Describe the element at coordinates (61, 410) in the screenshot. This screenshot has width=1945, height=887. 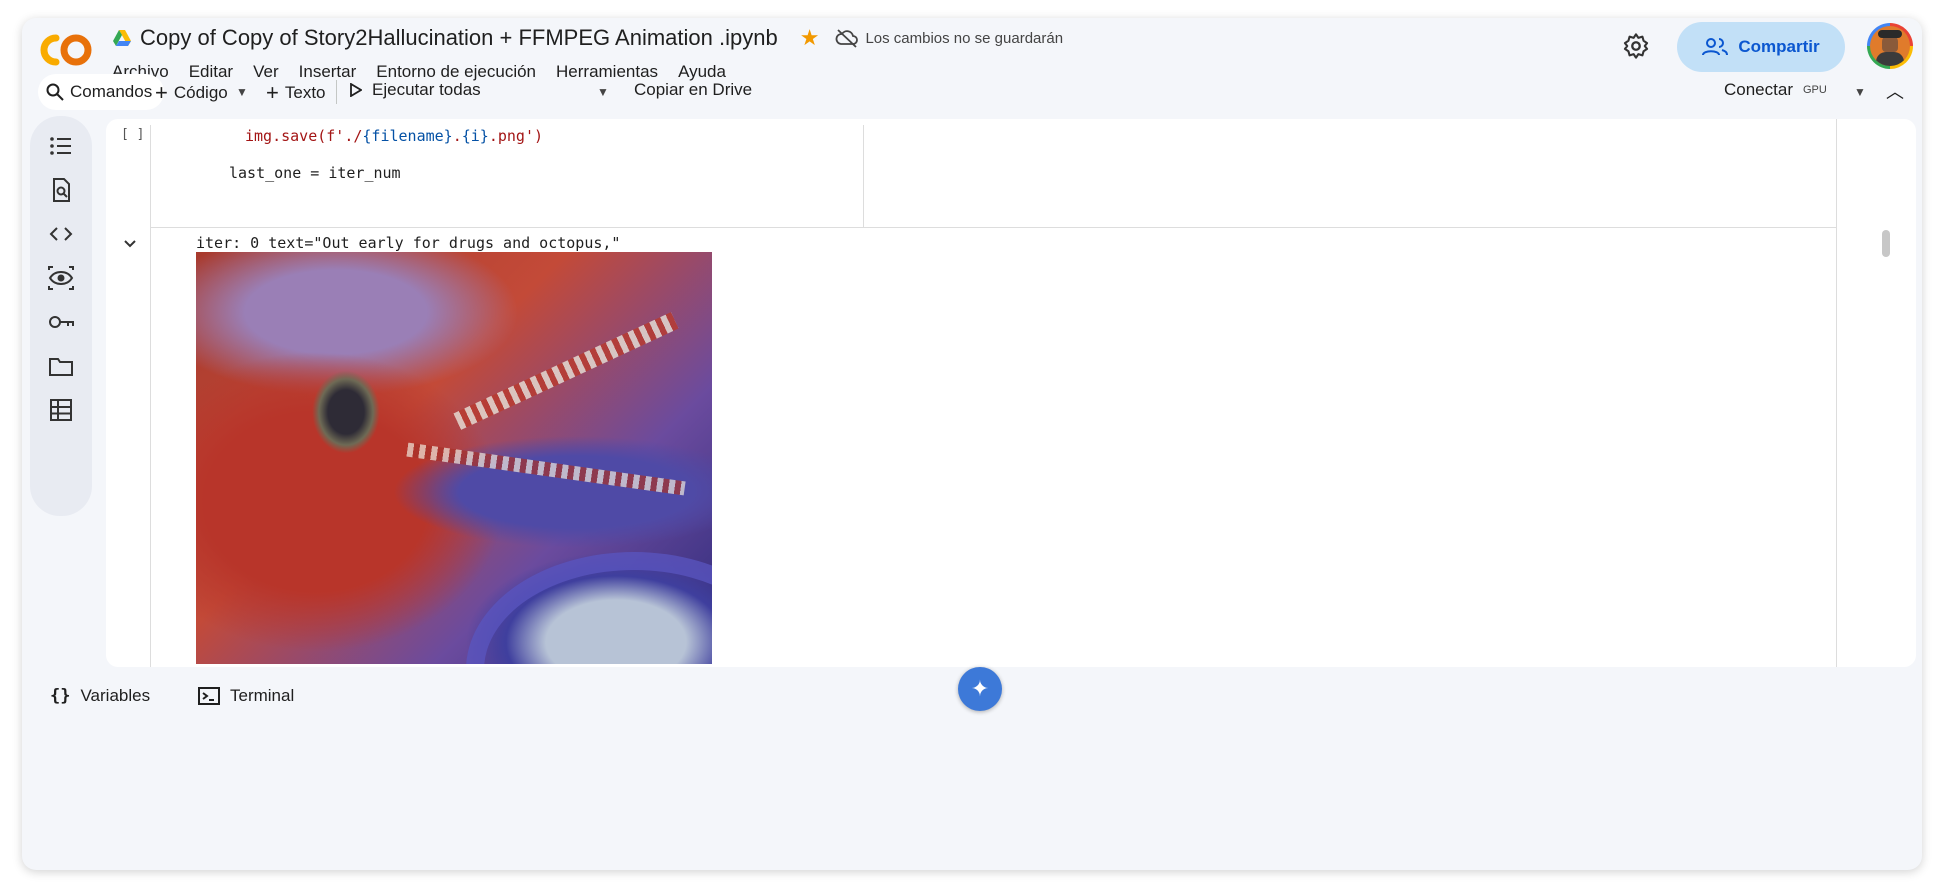
I see `table-icon` at that location.